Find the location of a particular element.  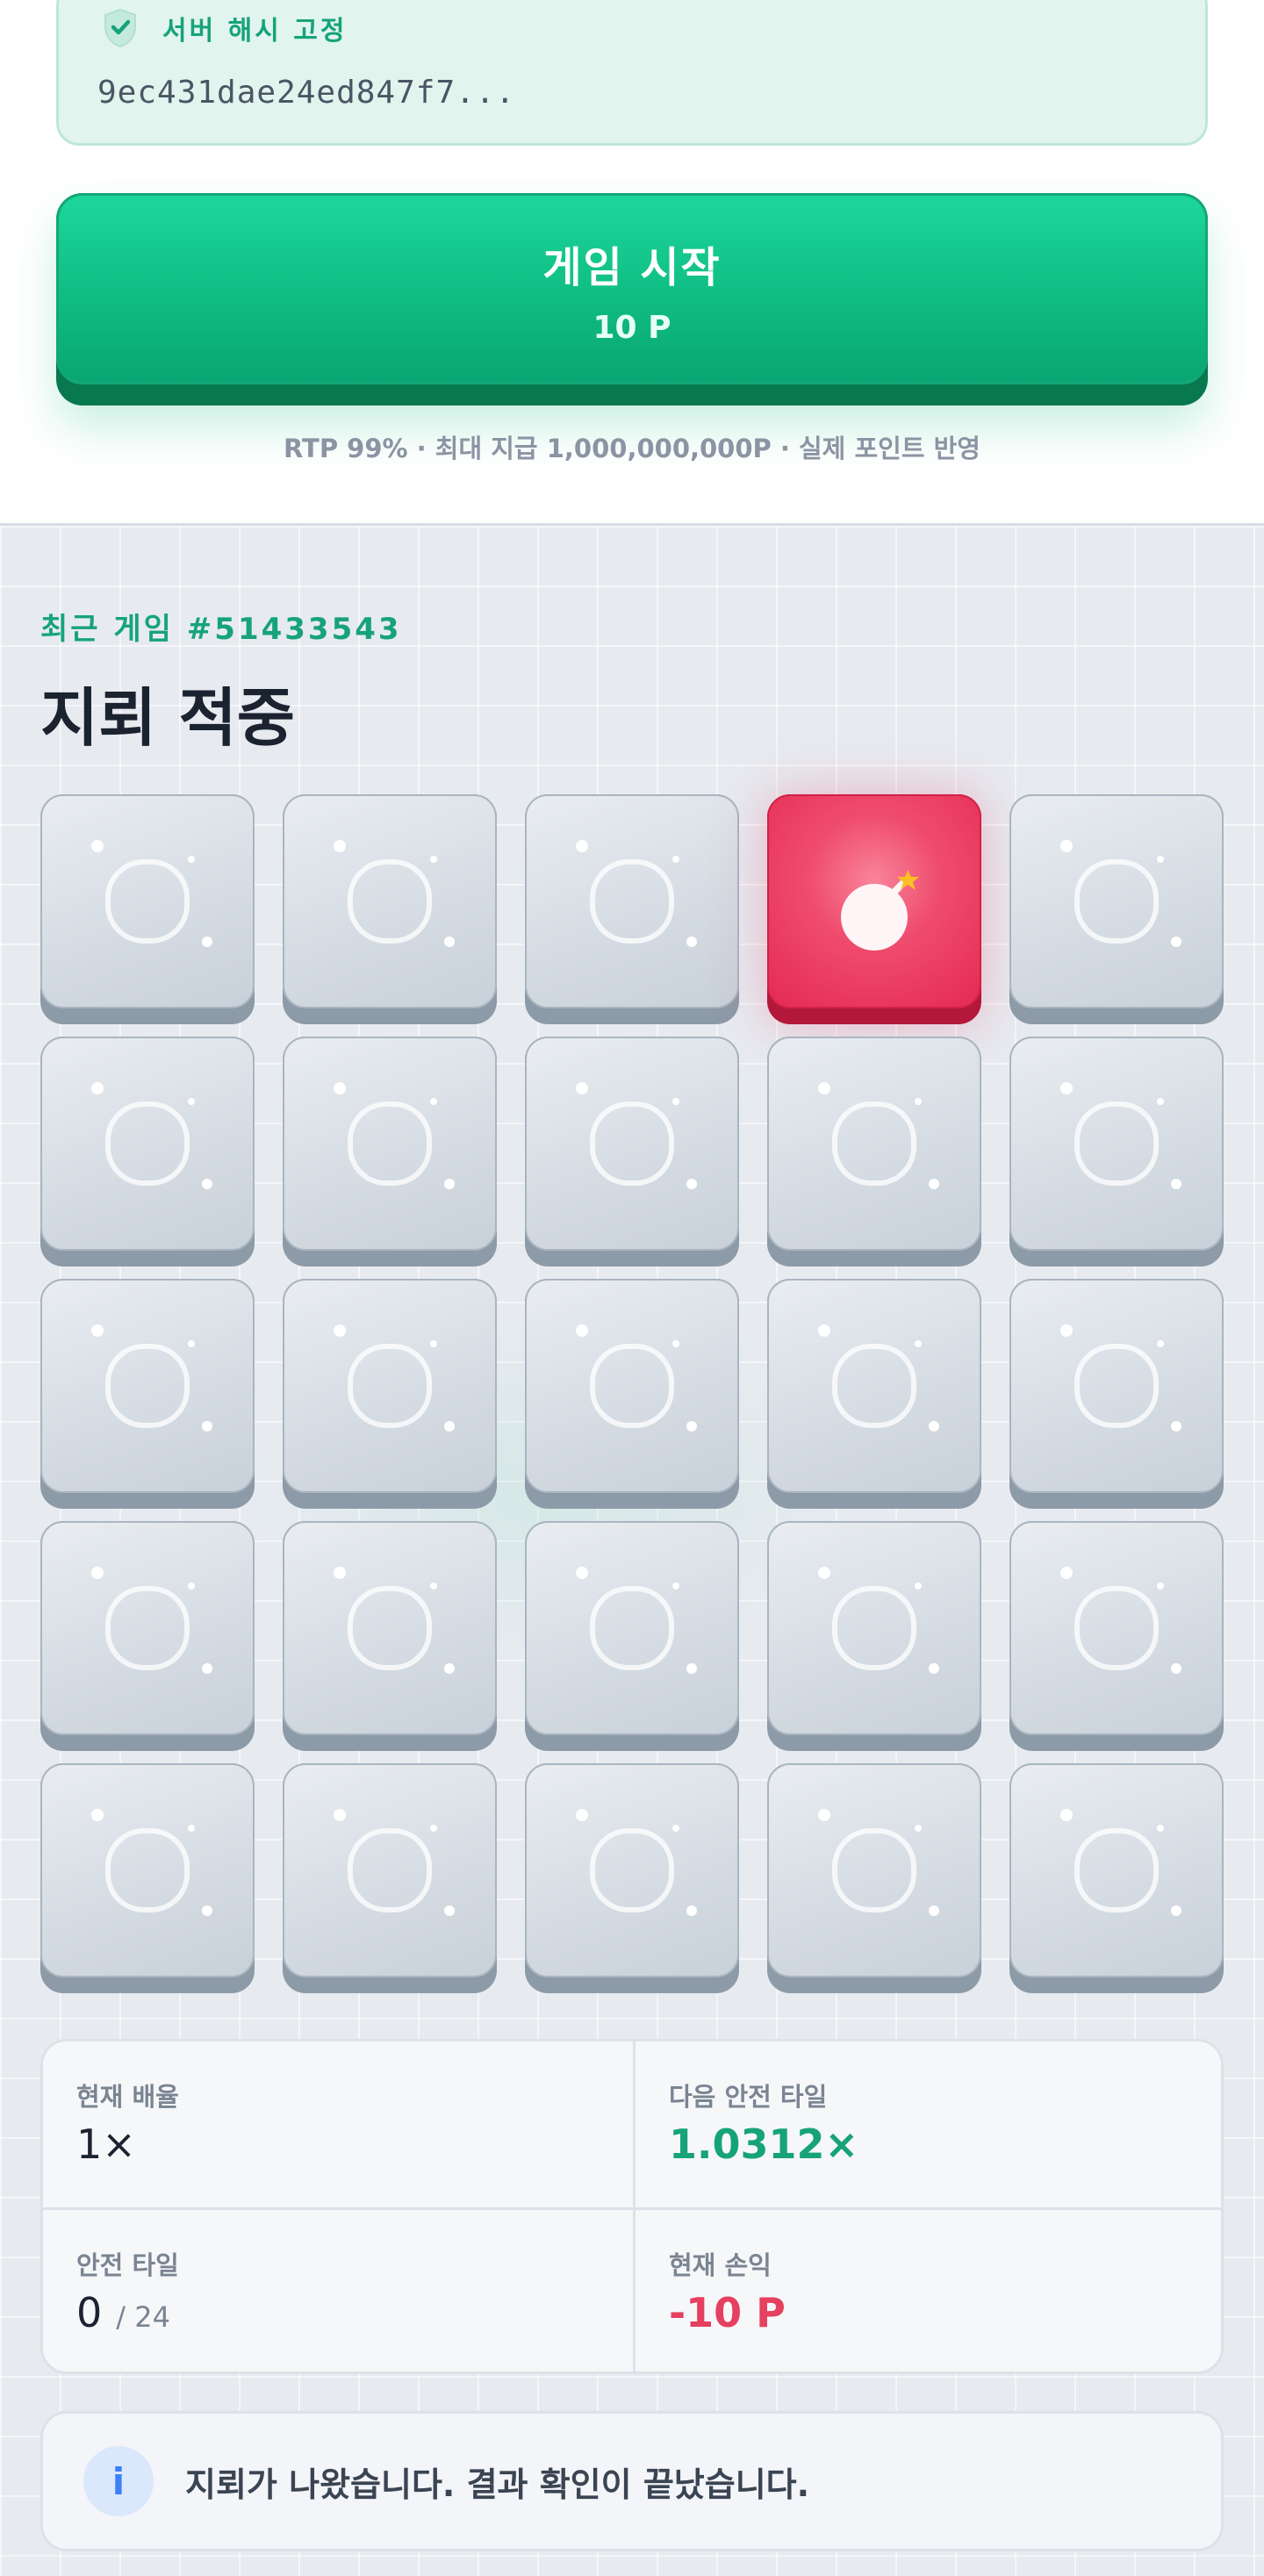

server-hash-title: 서버 해시 고정 is located at coordinates (255, 31).